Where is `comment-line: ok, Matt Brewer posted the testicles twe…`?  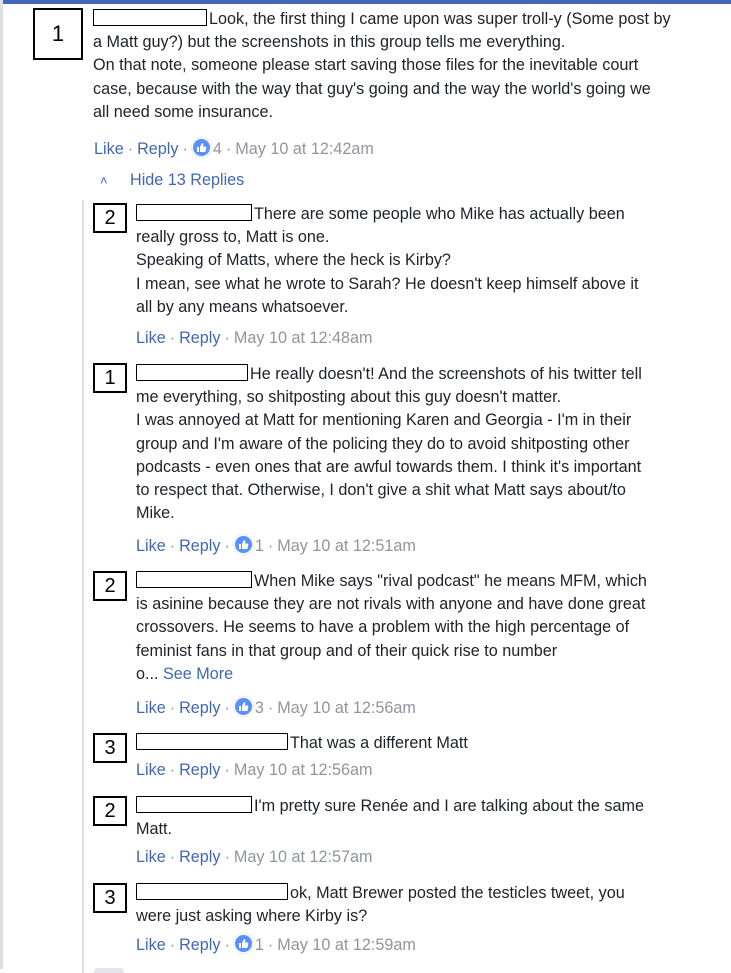
comment-line: ok, Matt Brewer posted the testicles twe… is located at coordinates (457, 893).